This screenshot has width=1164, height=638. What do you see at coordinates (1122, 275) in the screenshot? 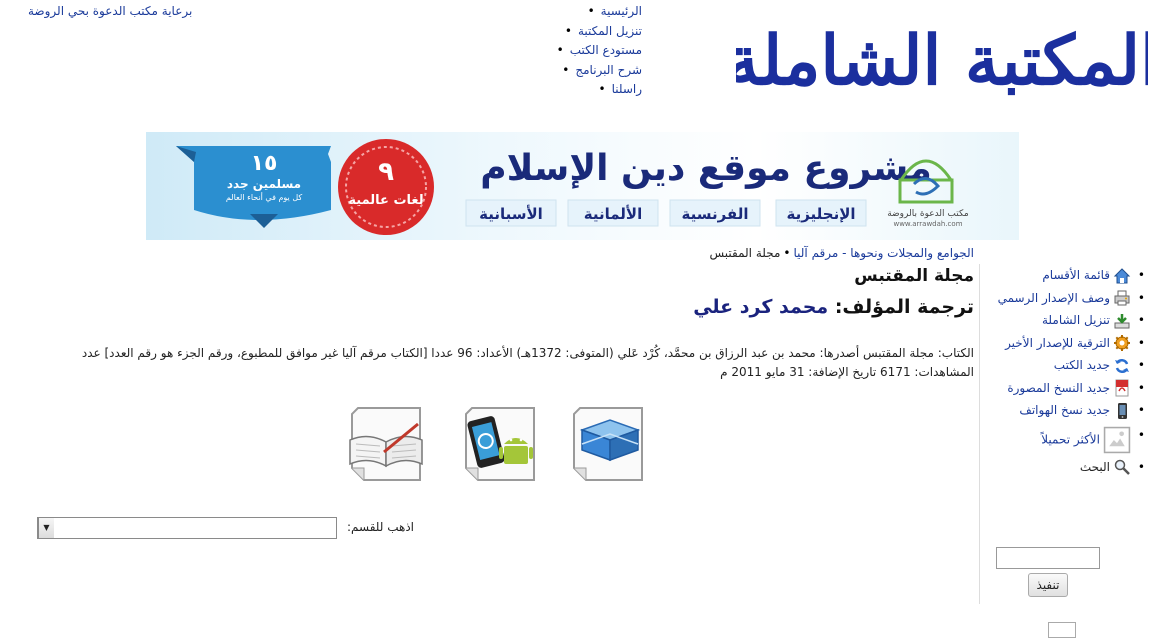
I see `home-icon` at bounding box center [1122, 275].